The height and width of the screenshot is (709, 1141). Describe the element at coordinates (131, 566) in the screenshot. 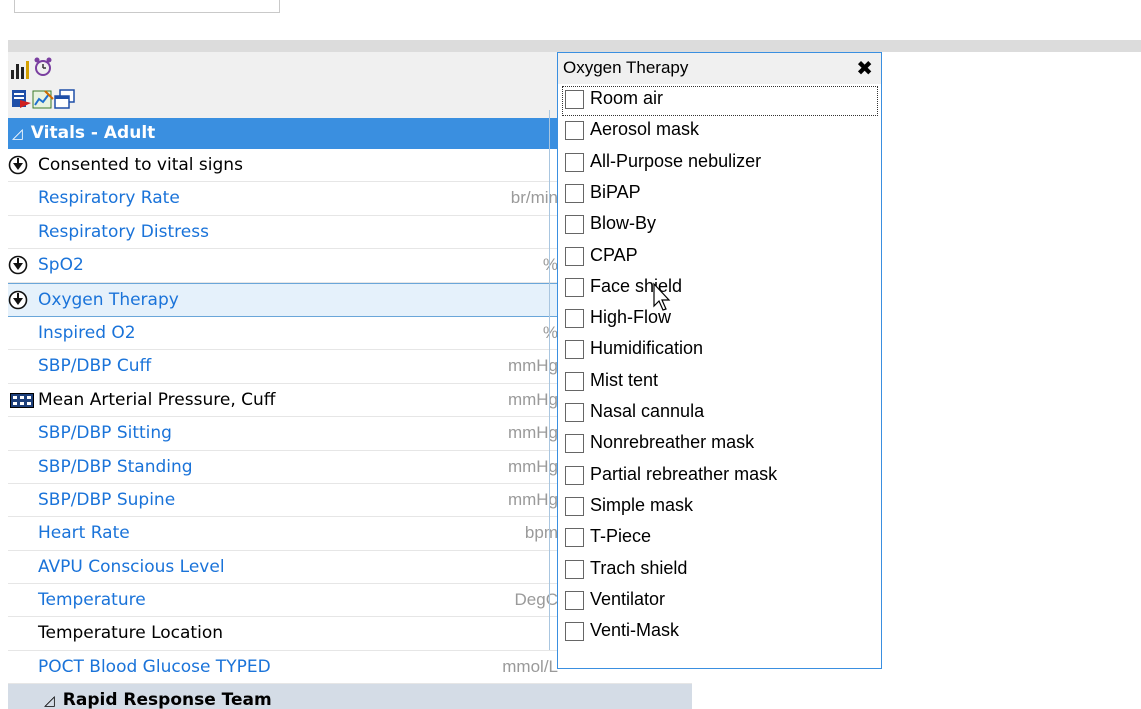

I see `vital-label: AVPU Conscious Level` at that location.